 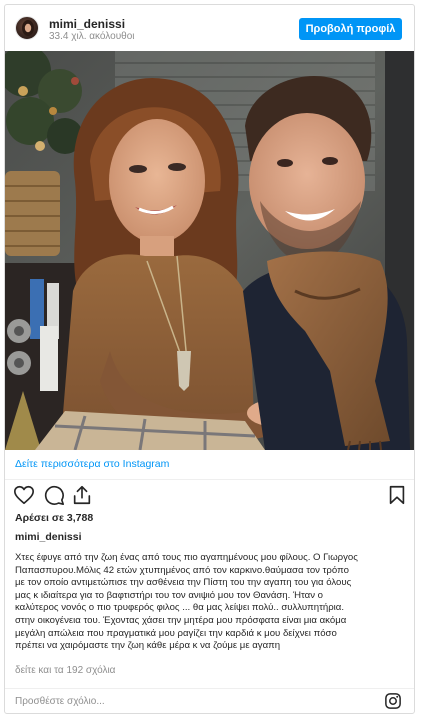 What do you see at coordinates (92, 464) in the screenshot?
I see `view-more-on-instagram-link: Δείτε περισσότερα στο Instagram` at bounding box center [92, 464].